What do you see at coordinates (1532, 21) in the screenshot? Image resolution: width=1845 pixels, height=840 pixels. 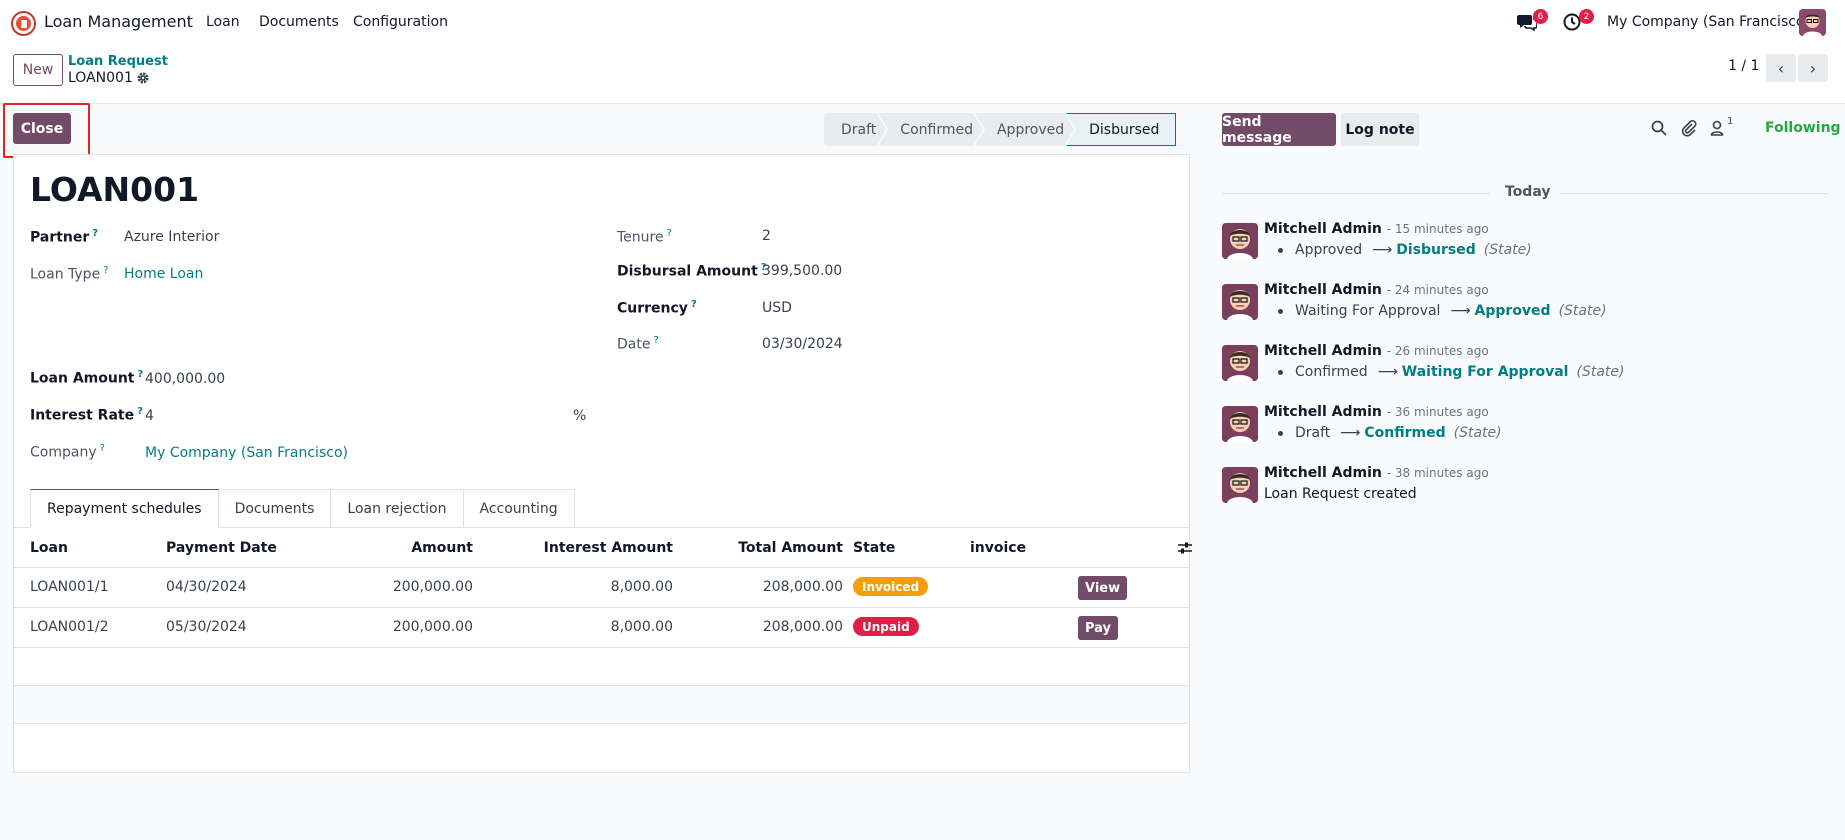 I see `messages-icon: 6` at bounding box center [1532, 21].